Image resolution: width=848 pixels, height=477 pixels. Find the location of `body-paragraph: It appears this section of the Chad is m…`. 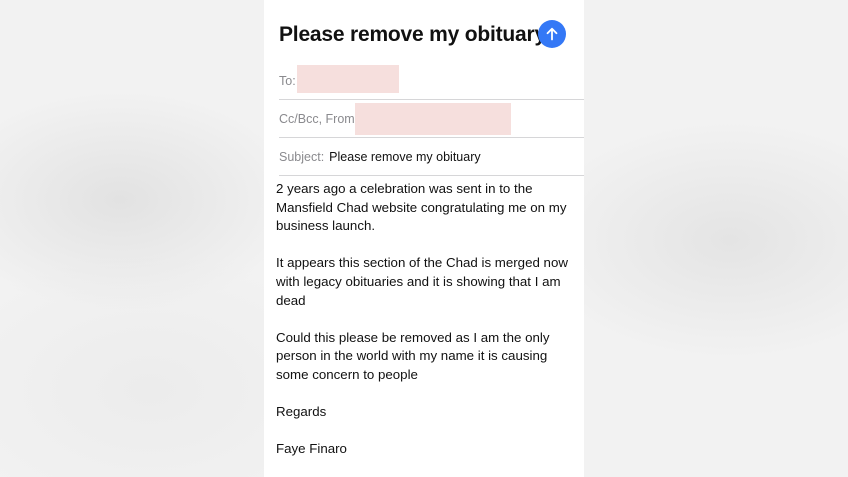

body-paragraph: It appears this section of the Chad is m… is located at coordinates (422, 281).